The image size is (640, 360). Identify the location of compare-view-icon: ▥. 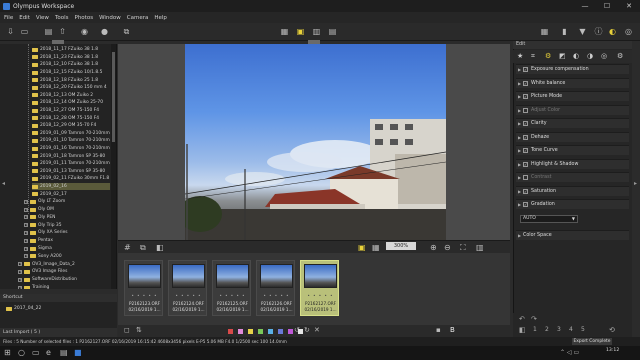
(316, 31).